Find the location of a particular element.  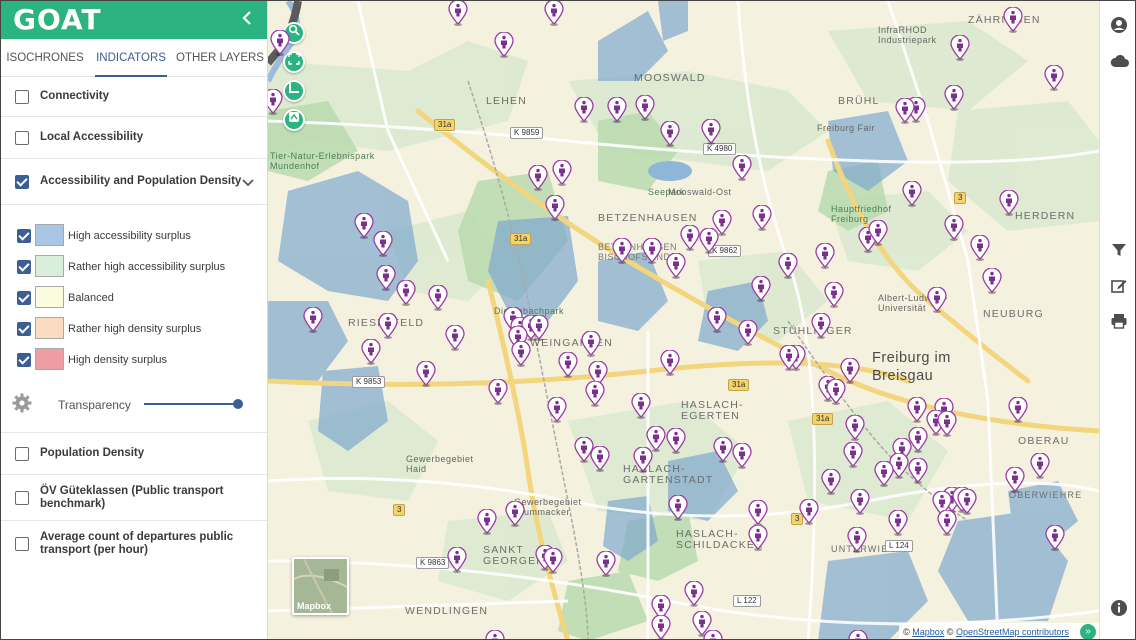

layer-row-connectivity: Connectivity is located at coordinates (134, 97).